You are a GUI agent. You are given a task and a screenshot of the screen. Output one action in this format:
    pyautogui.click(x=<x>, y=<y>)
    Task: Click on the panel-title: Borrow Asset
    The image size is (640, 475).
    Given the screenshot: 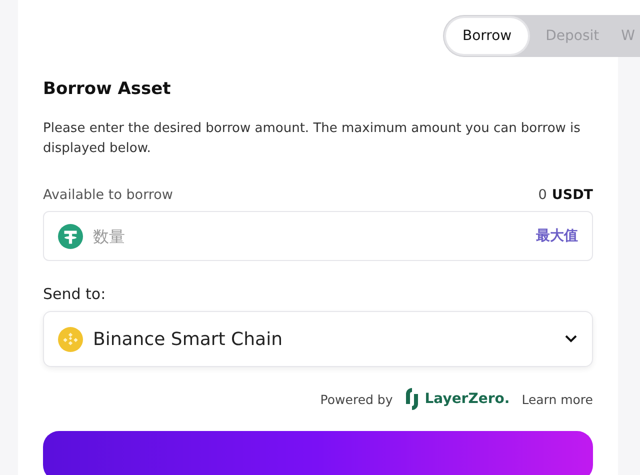 What is the action you would take?
    pyautogui.click(x=107, y=89)
    